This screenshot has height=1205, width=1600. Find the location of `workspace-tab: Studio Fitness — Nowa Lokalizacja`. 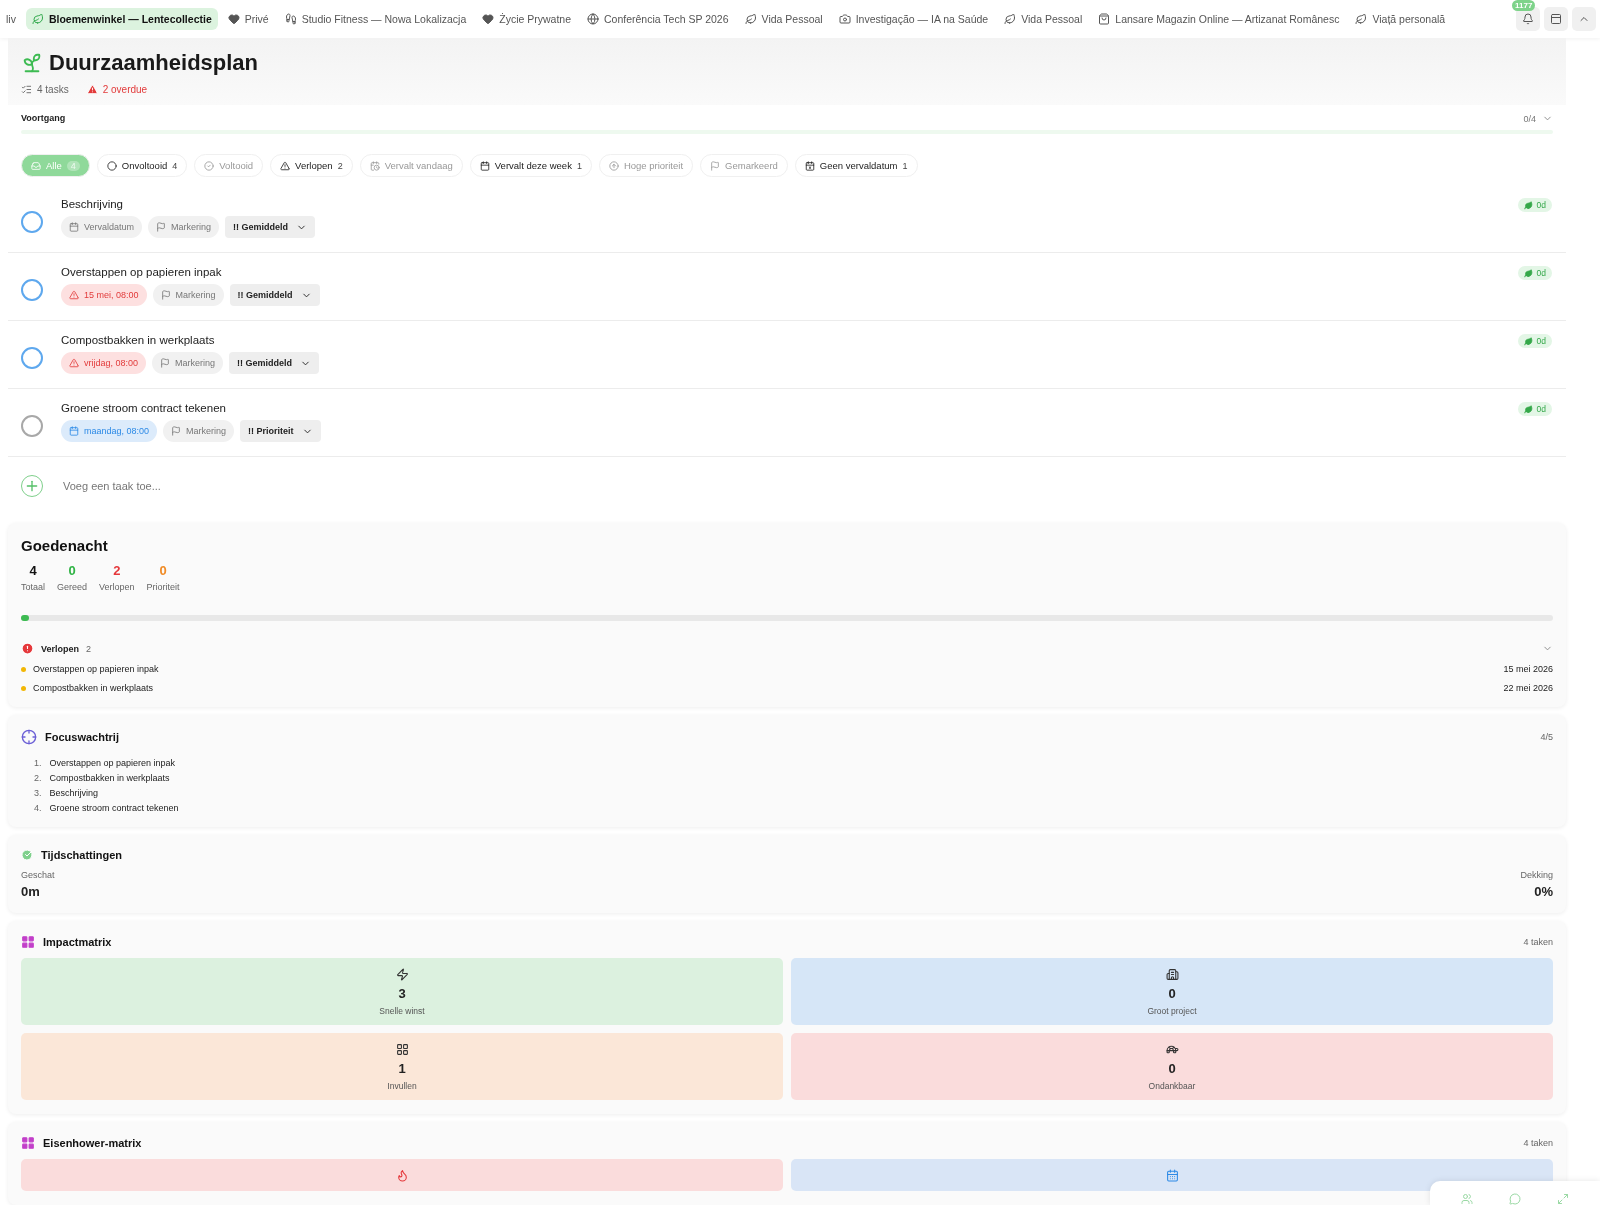

workspace-tab: Studio Fitness — Nowa Lokalizacja is located at coordinates (375, 19).